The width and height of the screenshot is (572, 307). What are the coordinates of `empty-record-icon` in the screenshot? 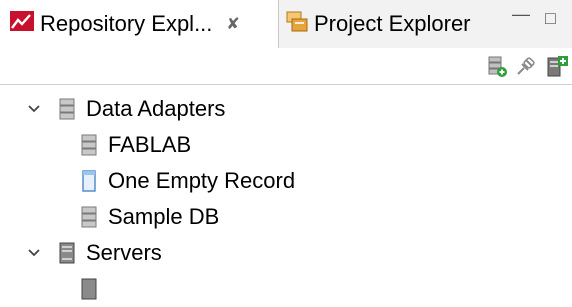 It's located at (89, 181).